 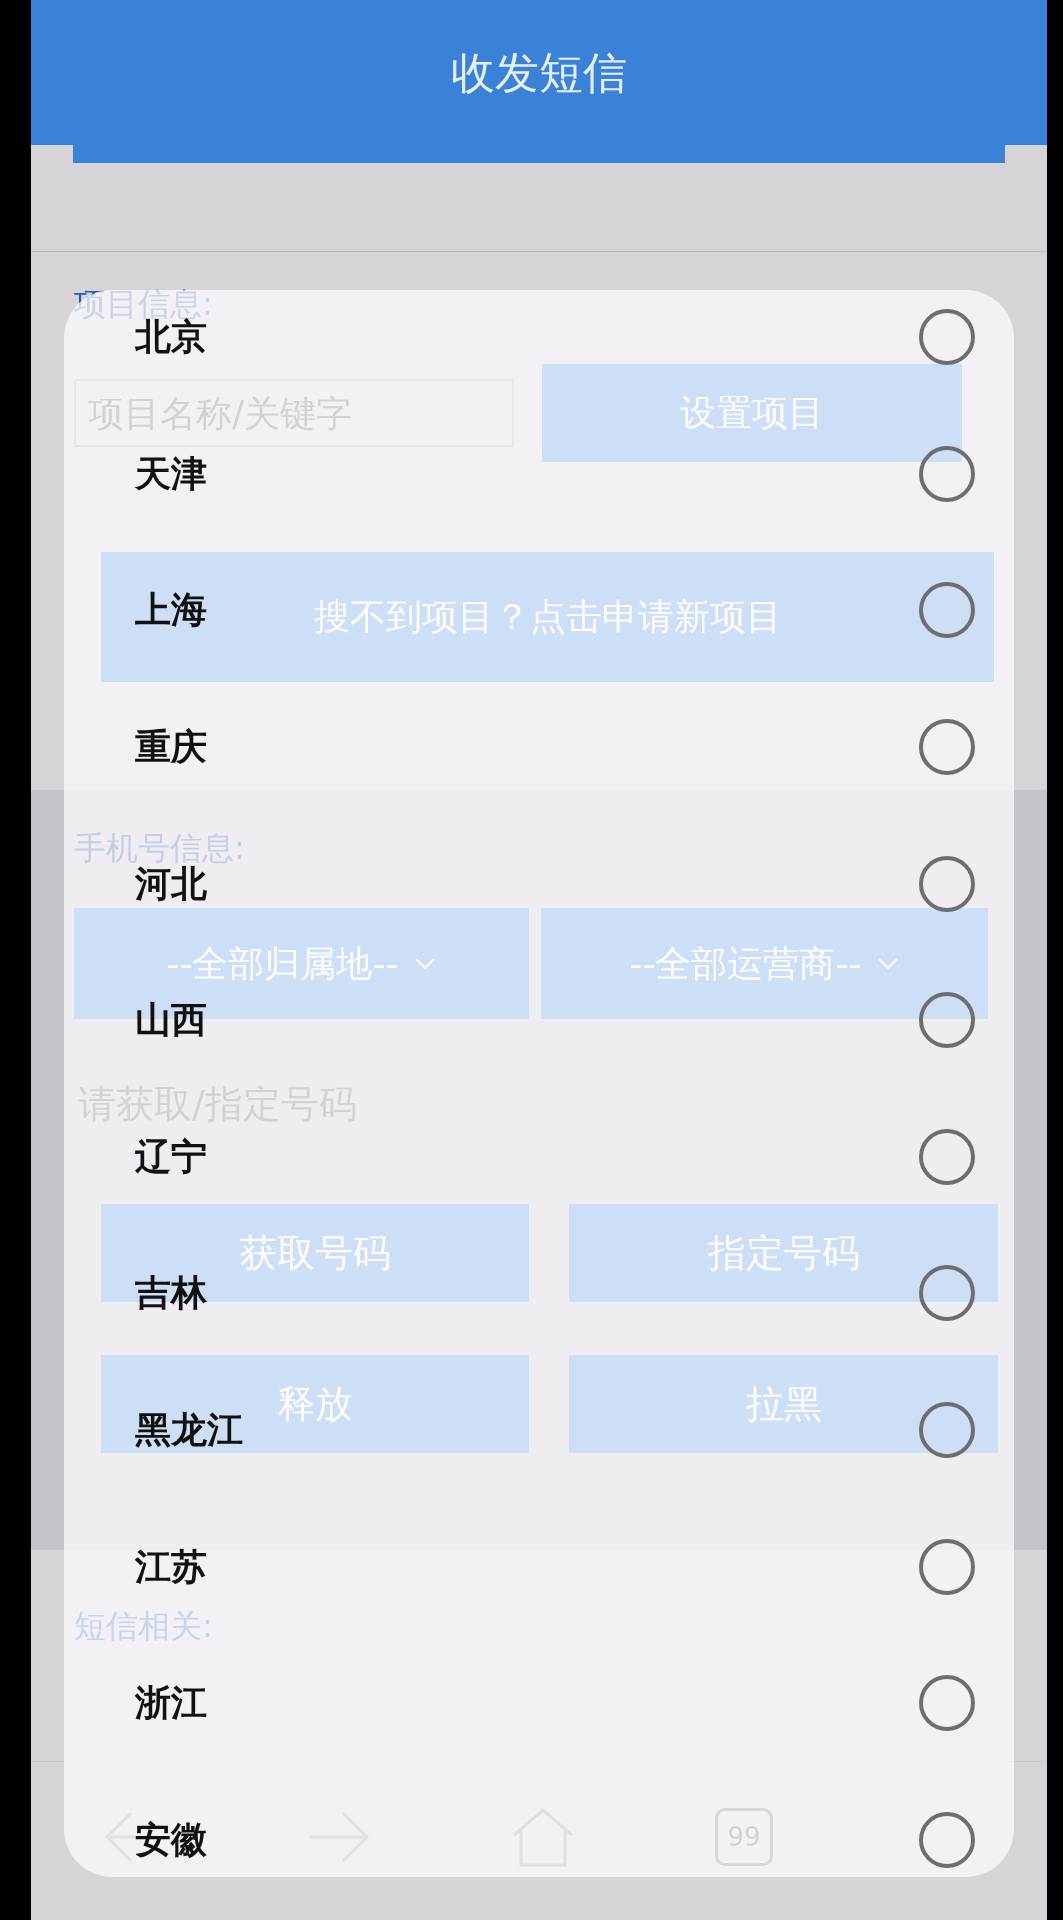 I want to click on province-label: 安徽, so click(x=171, y=1839).